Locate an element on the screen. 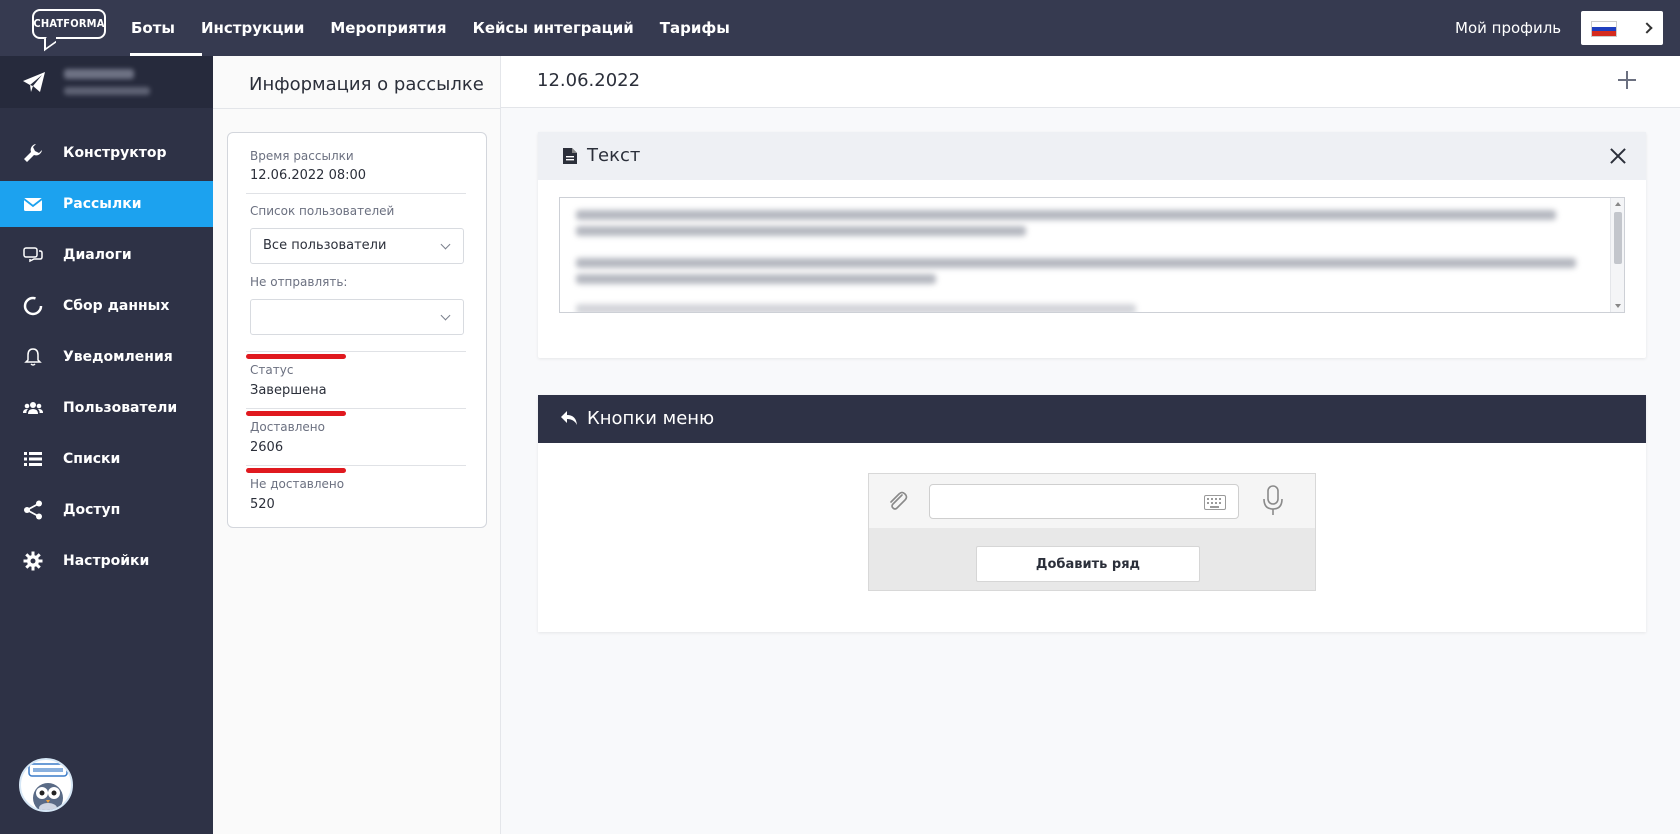 The image size is (1680, 834). main-header: 12.06.2022 is located at coordinates (1090, 82).